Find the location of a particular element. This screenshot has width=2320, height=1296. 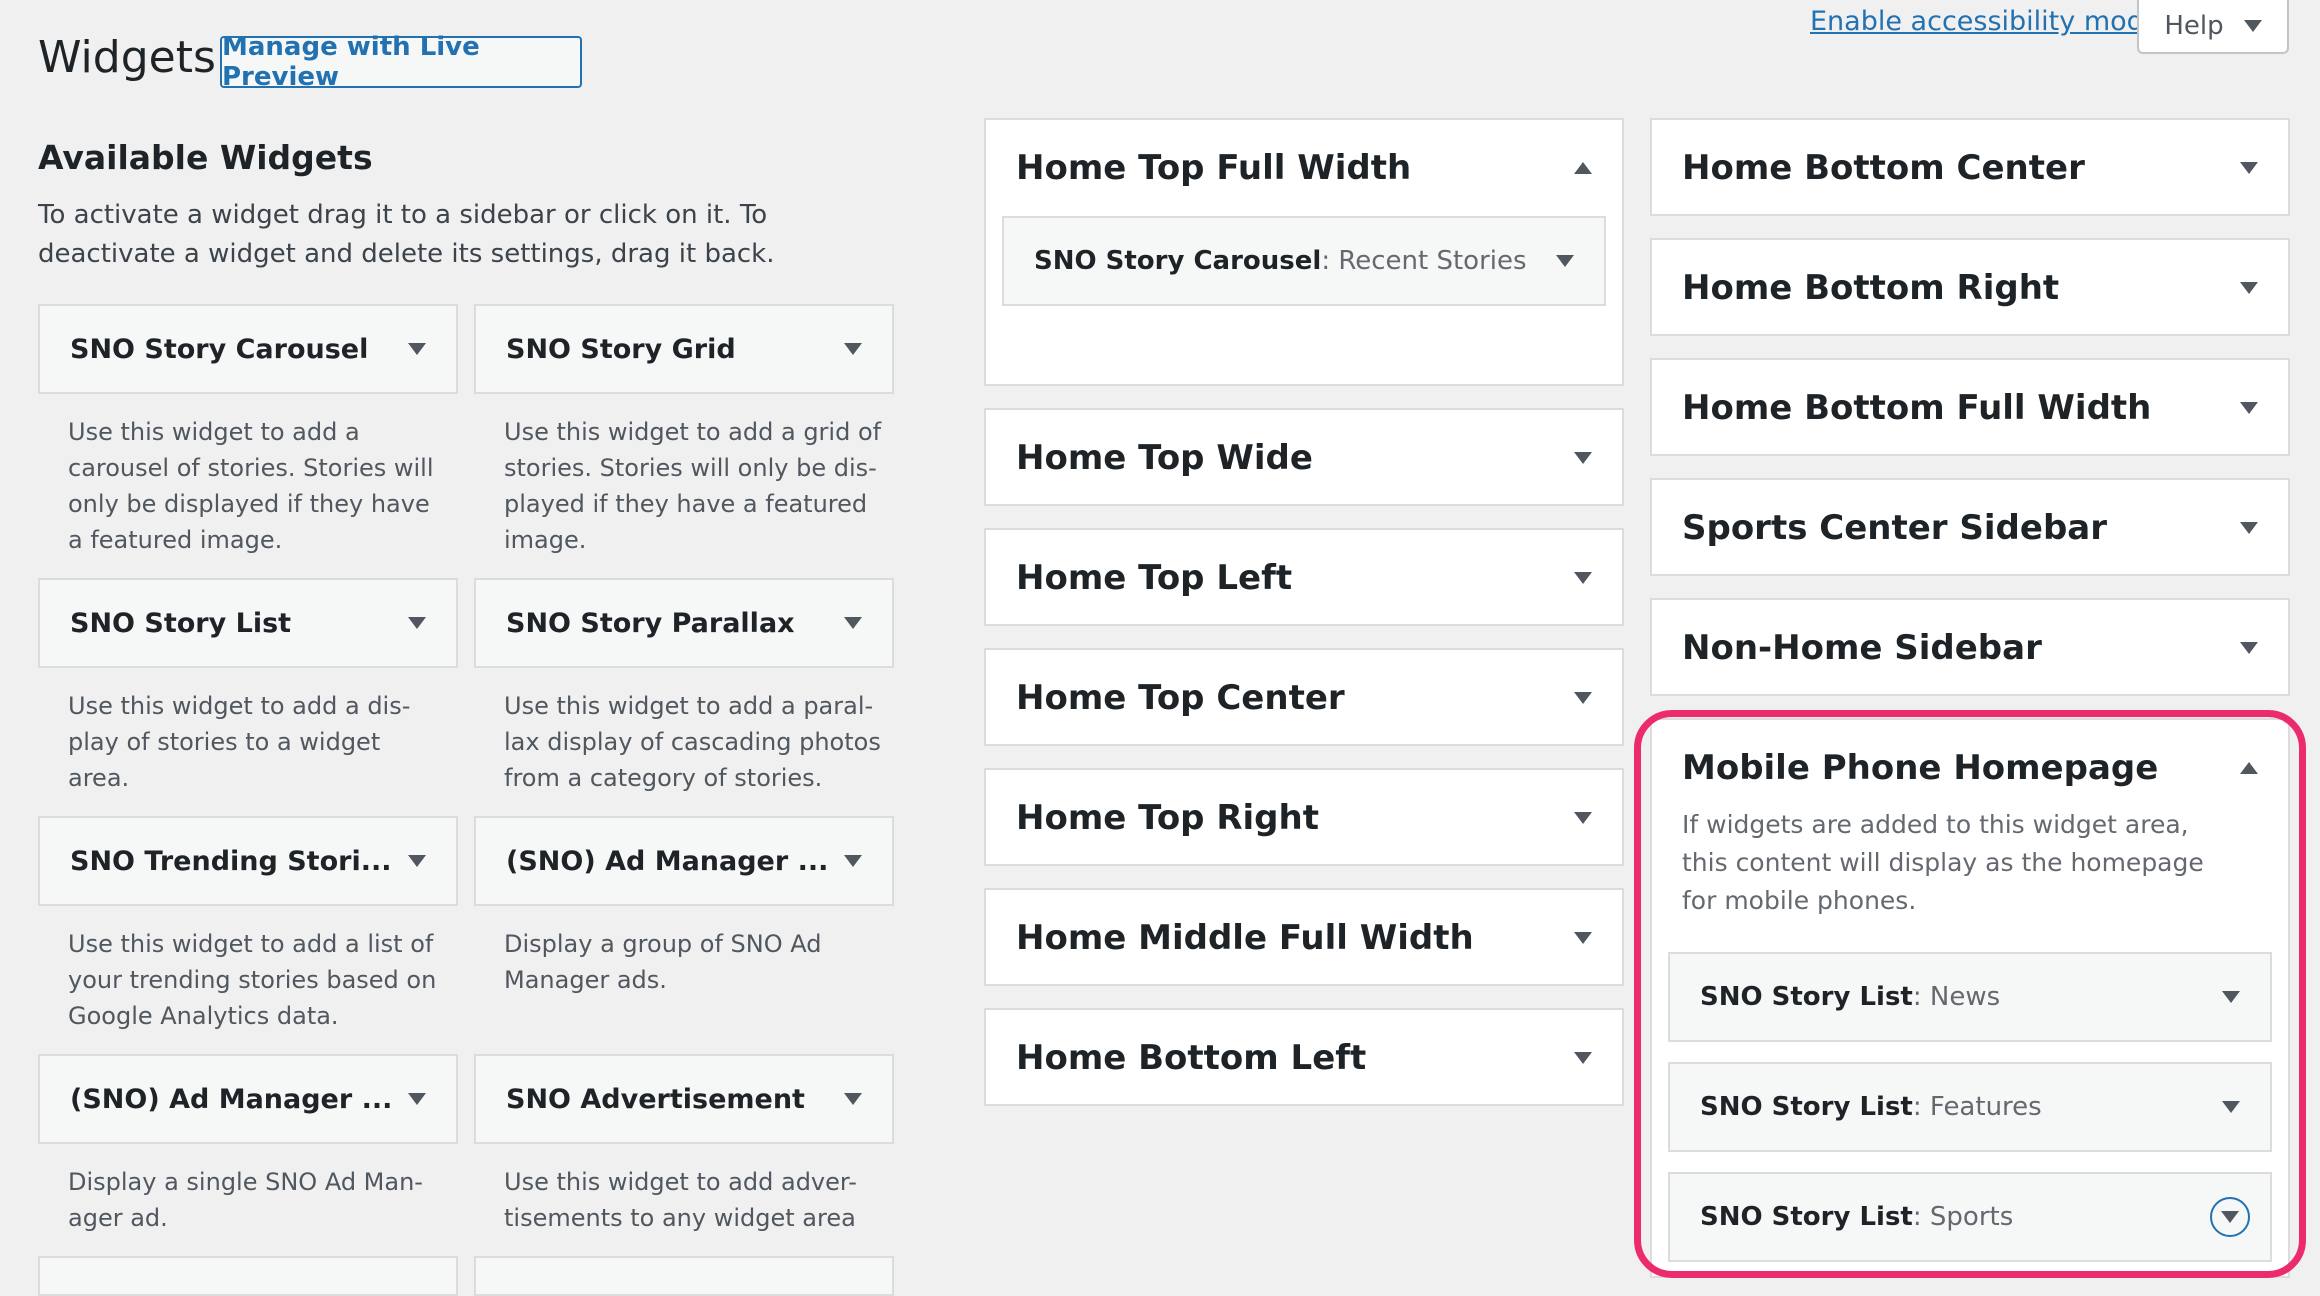

widget-description: Display a single SNO Ad Man-ager ad. is located at coordinates (245, 1200).